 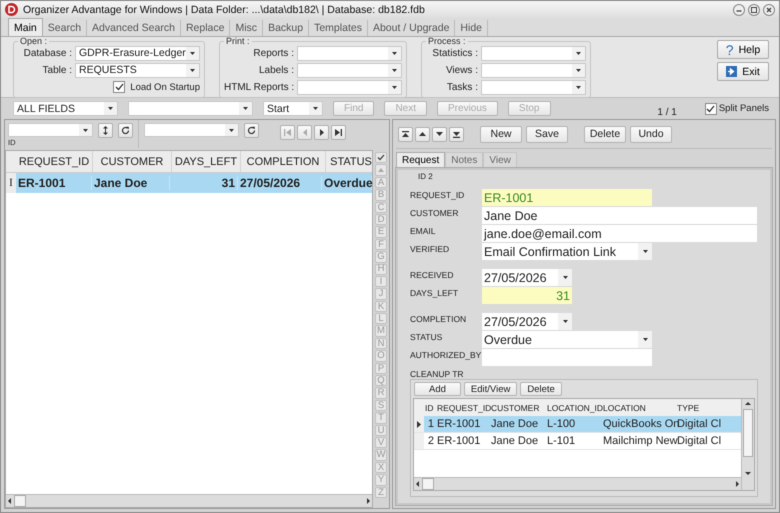 I want to click on table-cell: Jane Doe, so click(x=131, y=183).